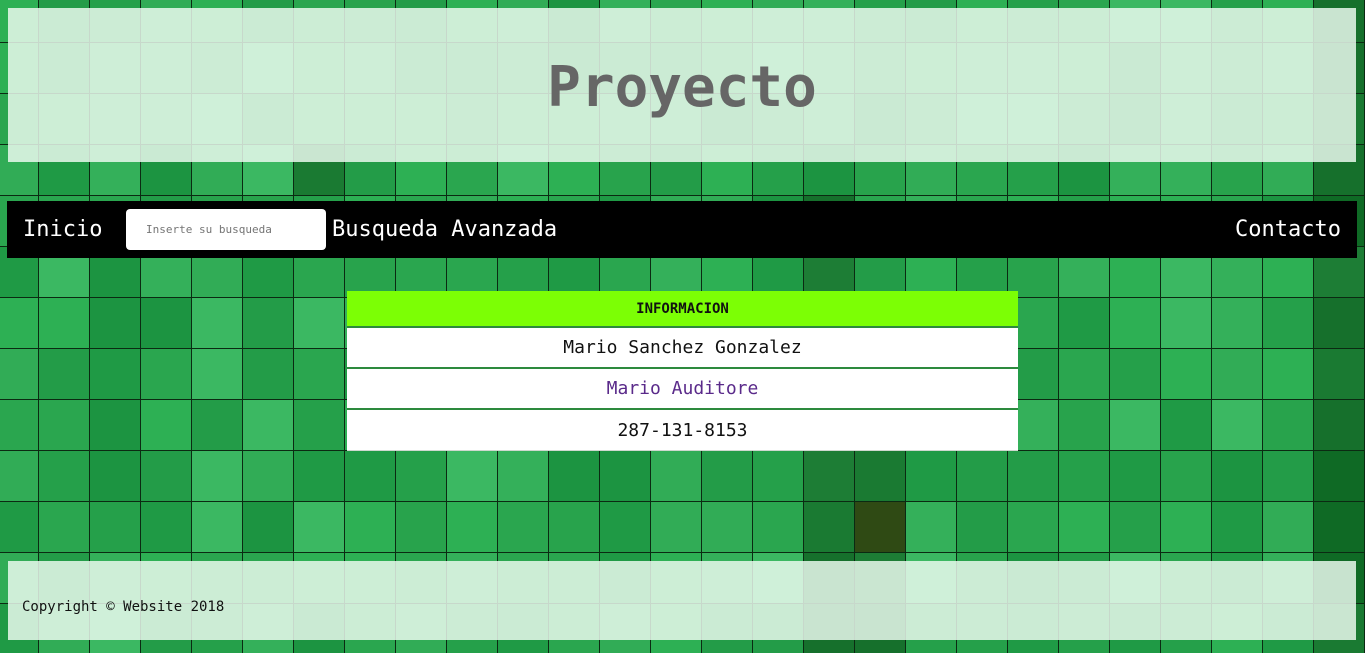 Image resolution: width=1365 pixels, height=653 pixels. Describe the element at coordinates (682, 600) in the screenshot. I see `page-footer: Copyright © Website 2018` at that location.